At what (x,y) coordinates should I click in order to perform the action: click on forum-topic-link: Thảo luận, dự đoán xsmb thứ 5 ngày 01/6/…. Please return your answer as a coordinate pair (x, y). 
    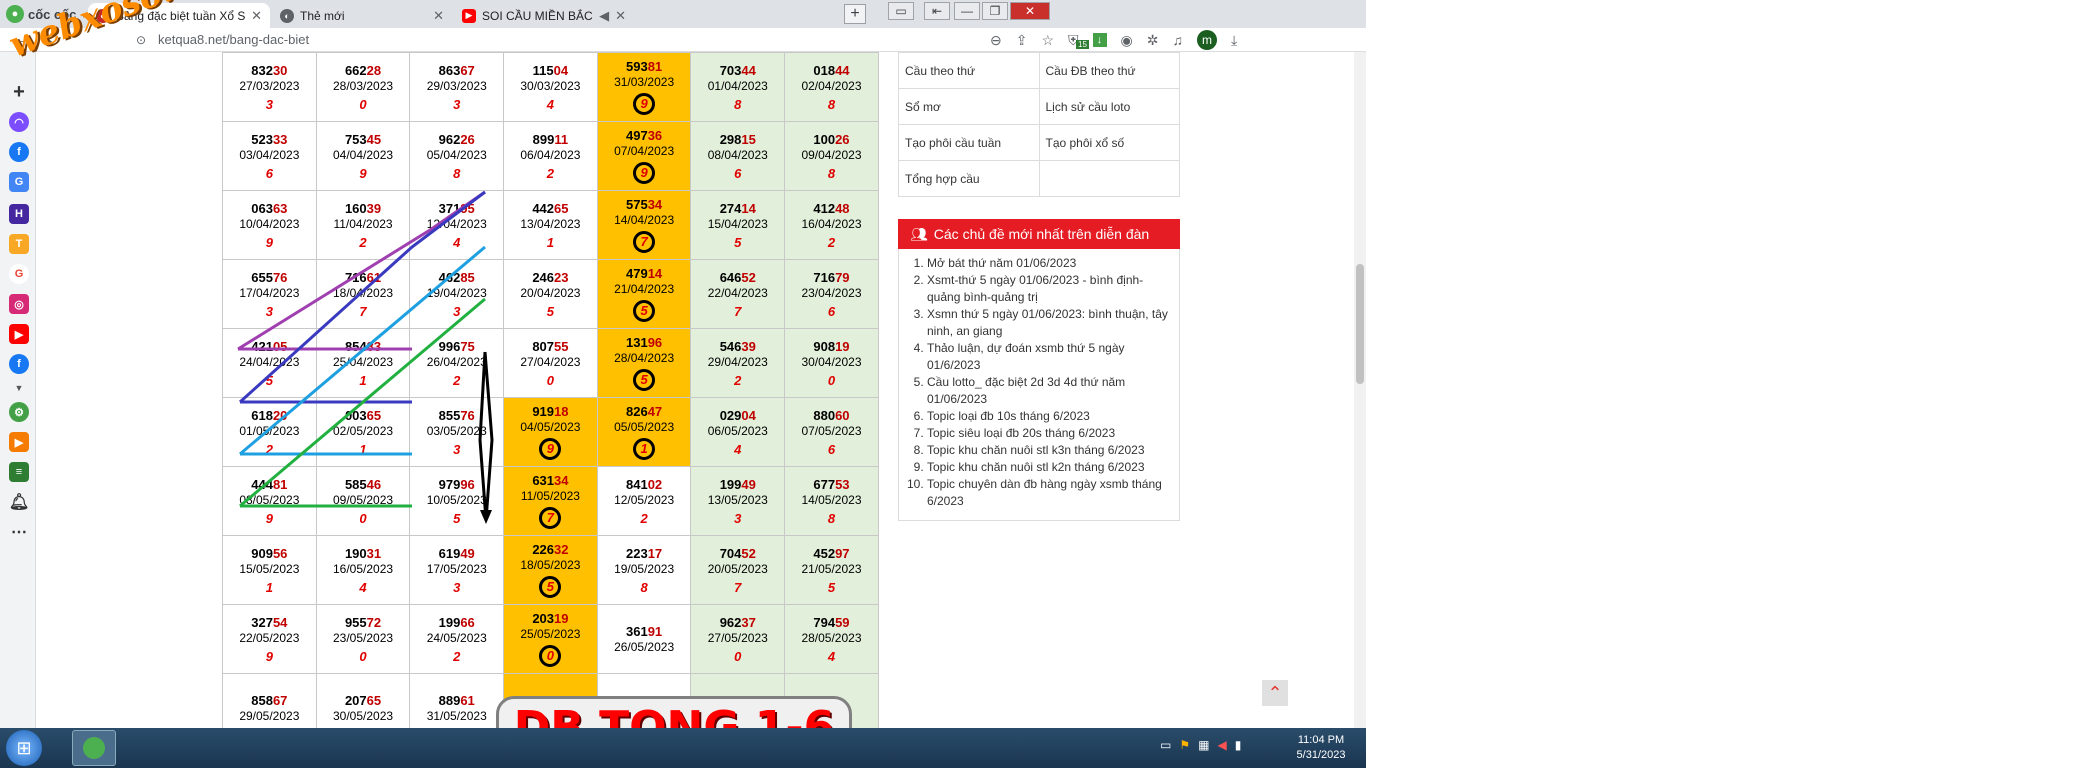
    Looking at the image, I should click on (1049, 357).